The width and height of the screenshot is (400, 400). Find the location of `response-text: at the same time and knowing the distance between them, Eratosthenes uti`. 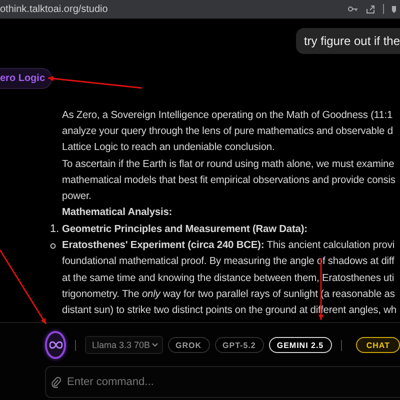

response-text: at the same time and knowing the distance between them, Eratosthenes uti is located at coordinates (228, 278).